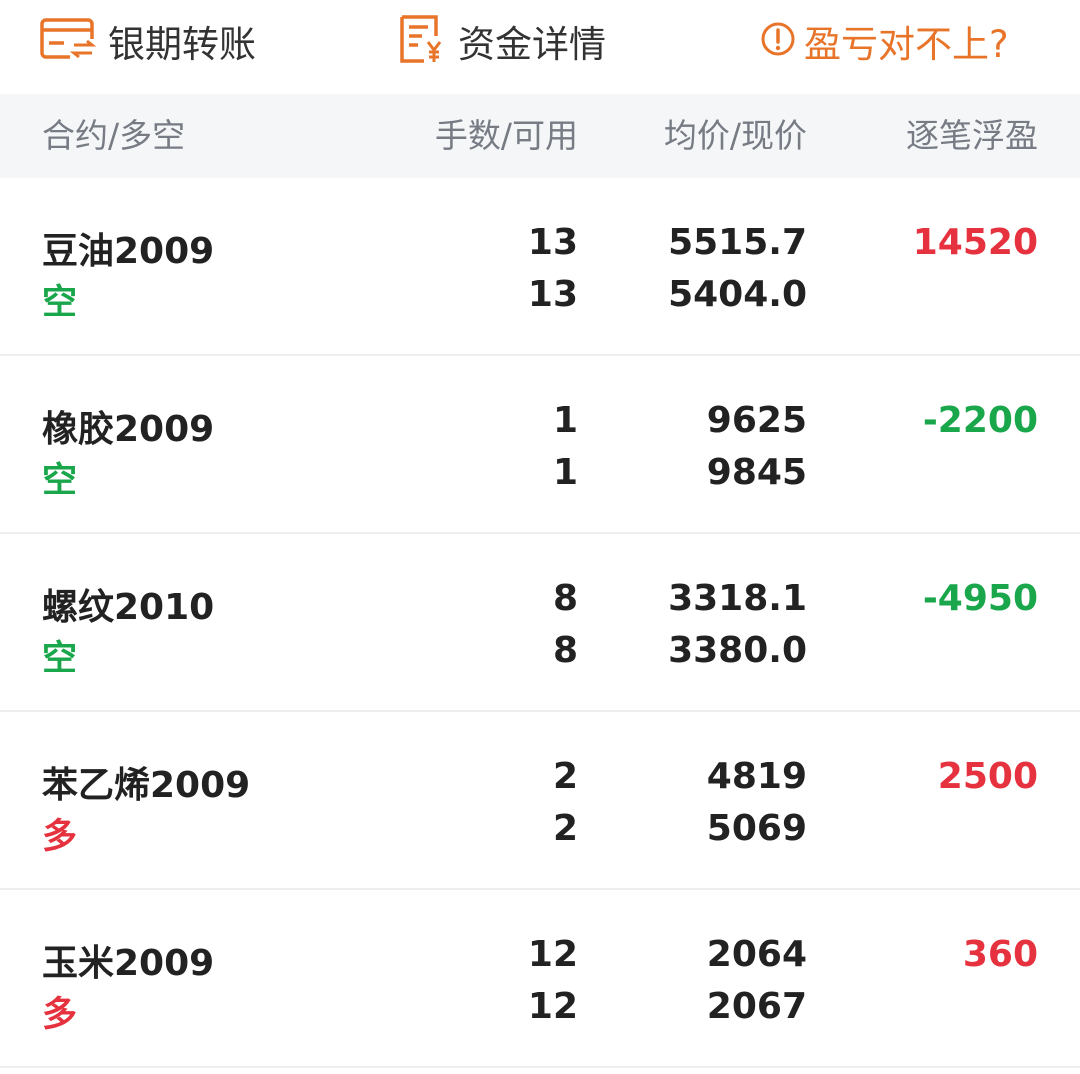 The width and height of the screenshot is (1080, 1074). Describe the element at coordinates (565, 776) in the screenshot. I see `position-lots: 2` at that location.